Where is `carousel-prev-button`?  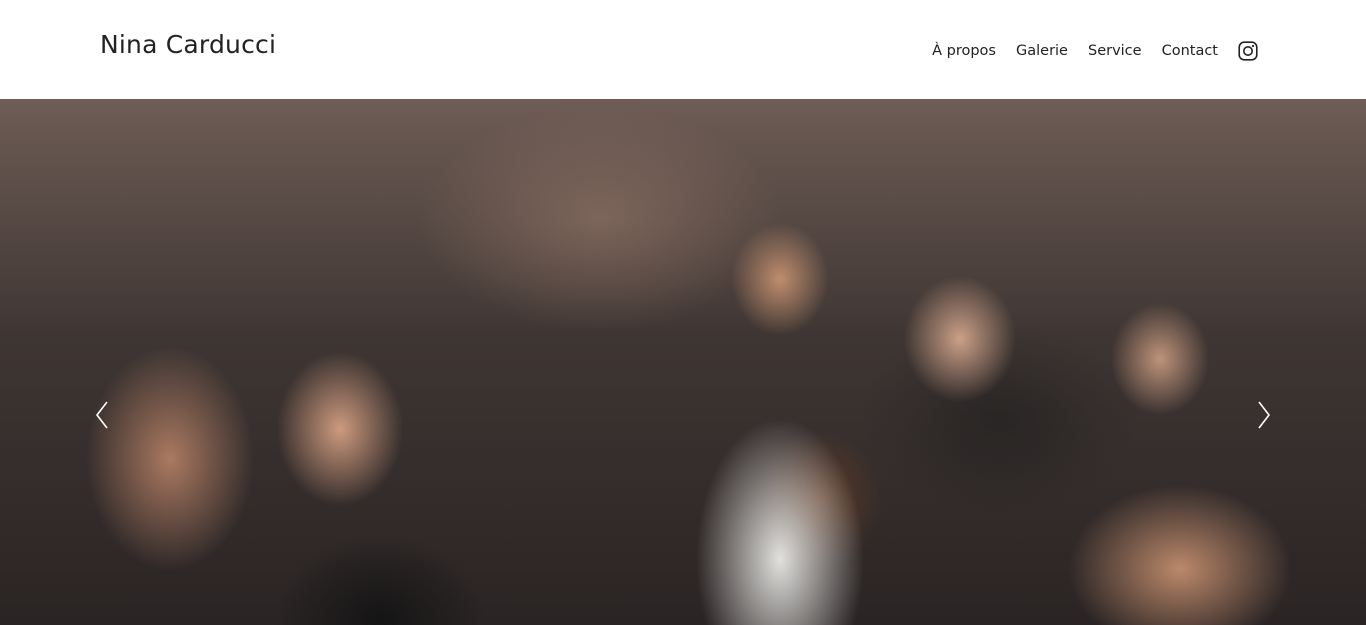 carousel-prev-button is located at coordinates (102, 415).